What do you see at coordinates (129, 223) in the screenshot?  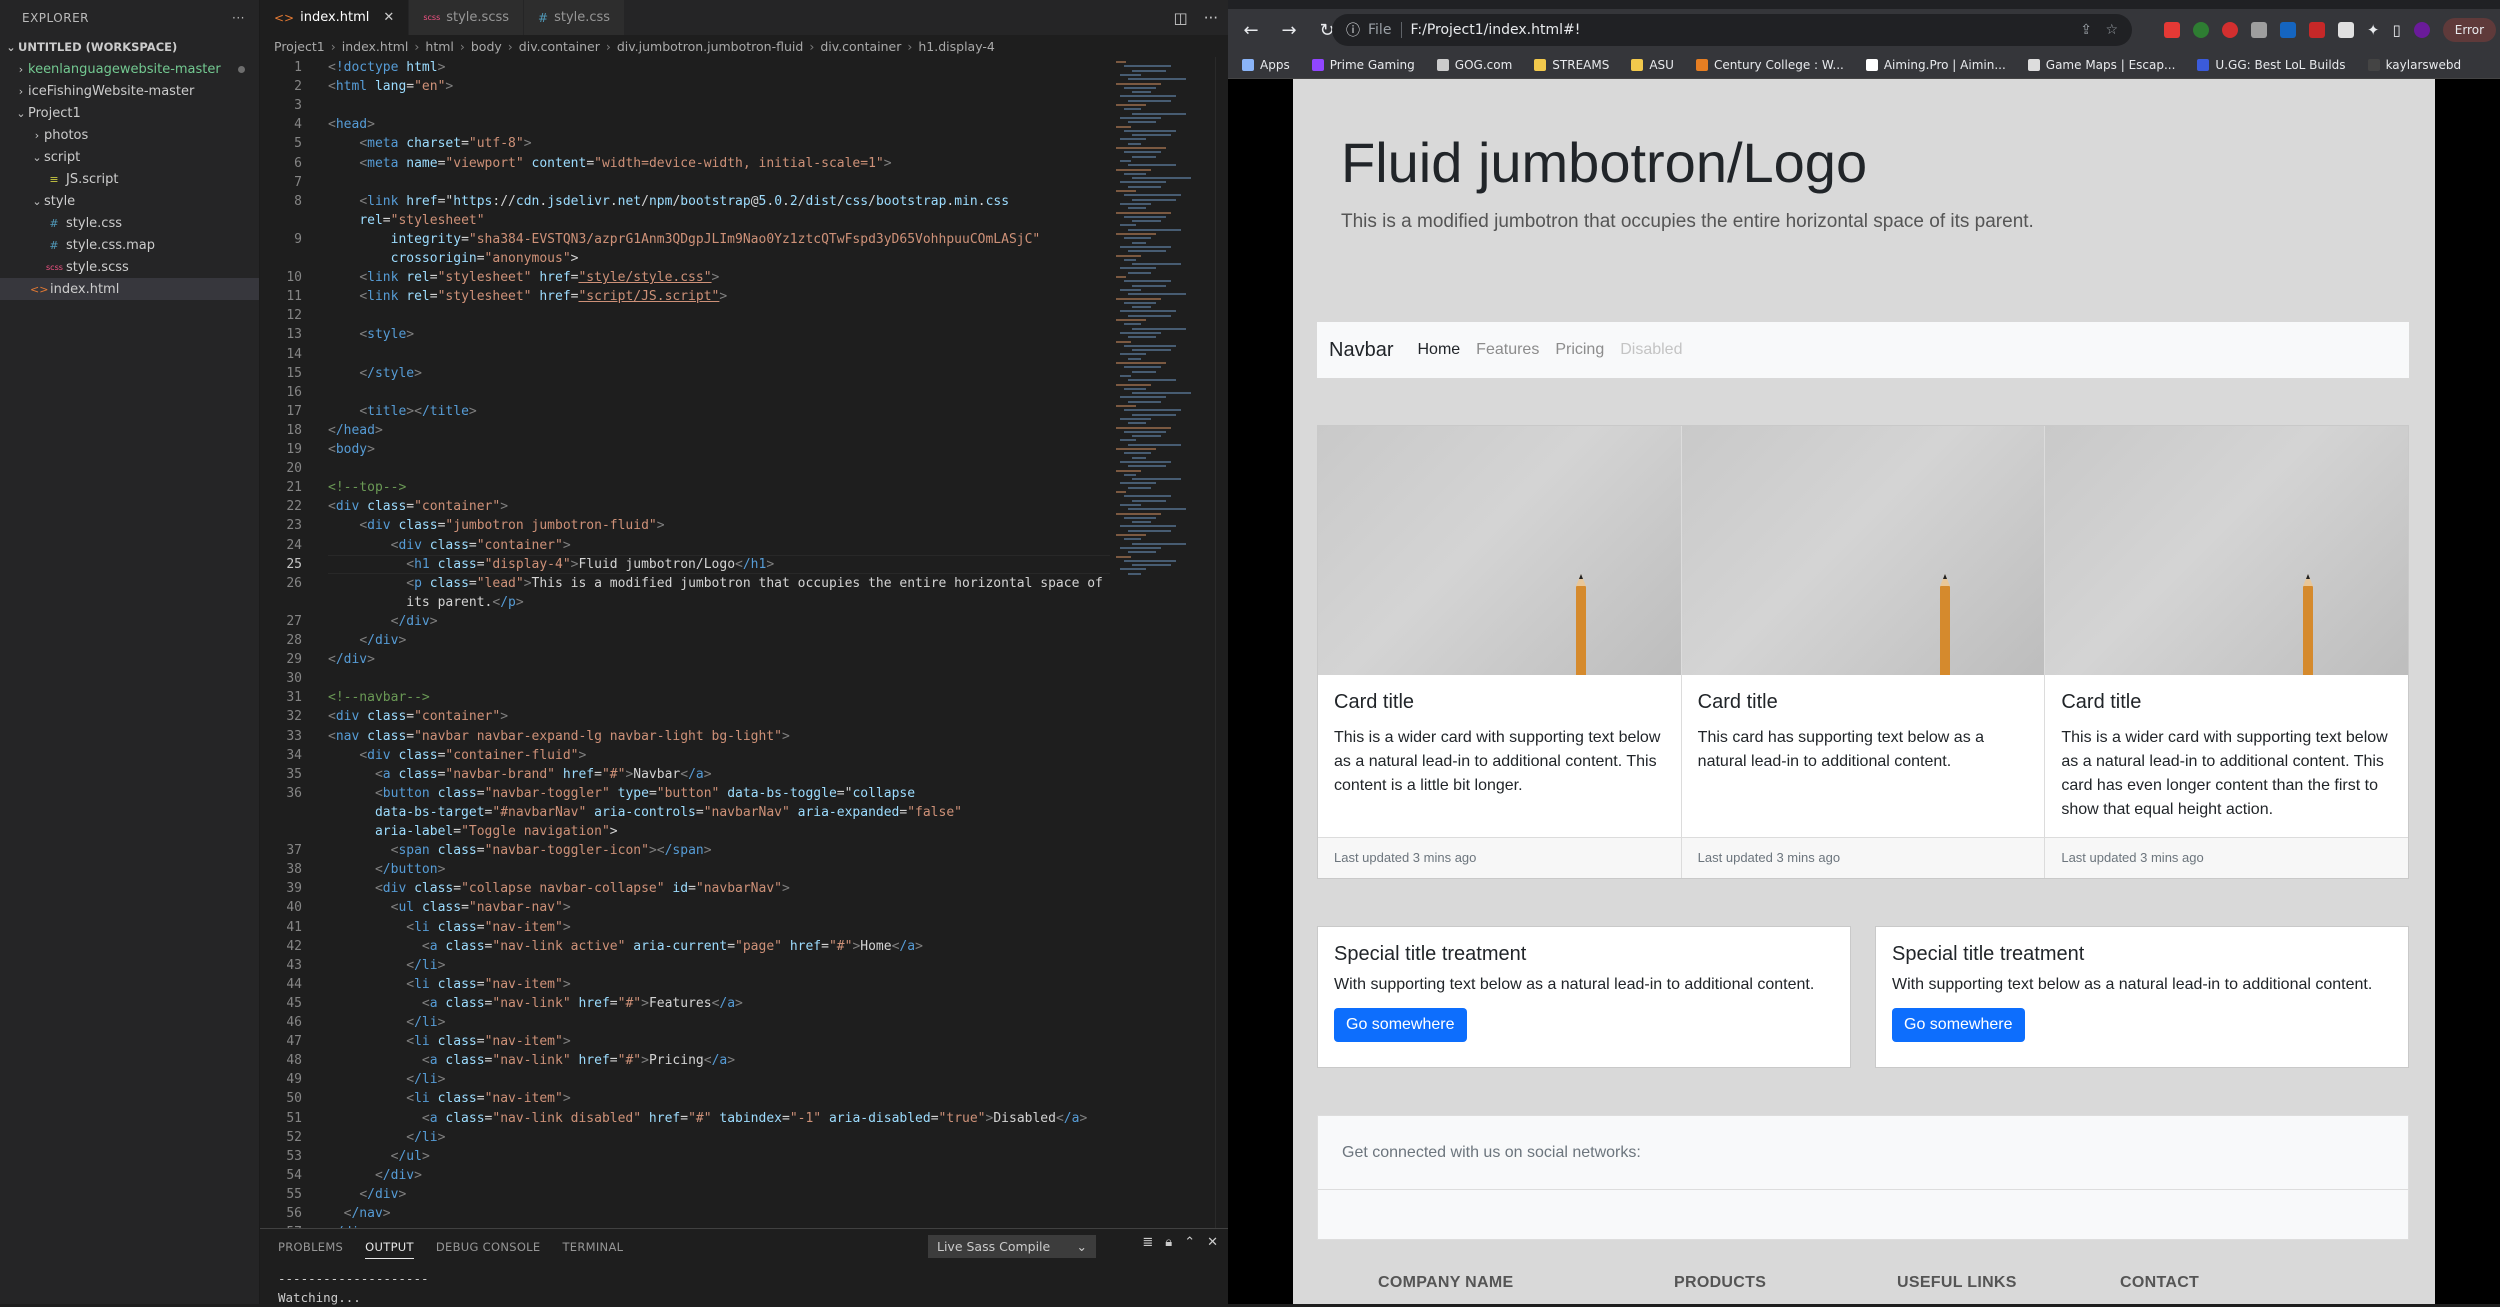 I see `file-item: # style.css` at bounding box center [129, 223].